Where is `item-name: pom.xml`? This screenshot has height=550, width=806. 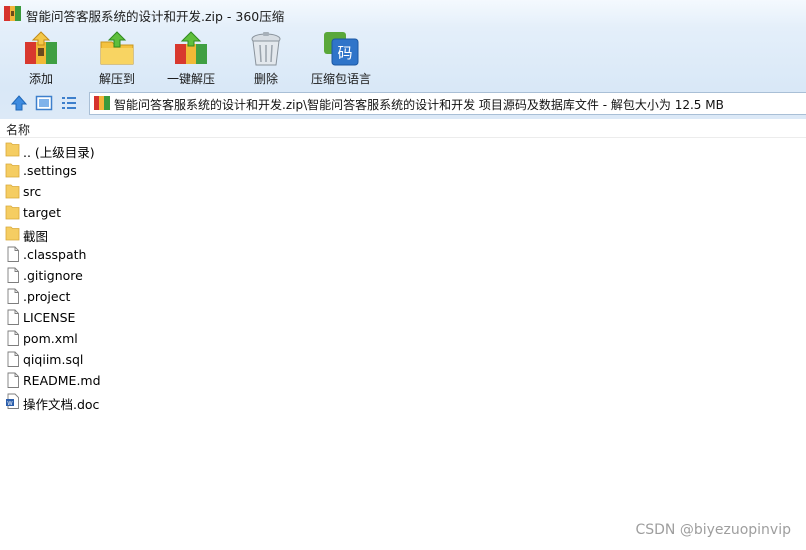
item-name: pom.xml is located at coordinates (50, 338).